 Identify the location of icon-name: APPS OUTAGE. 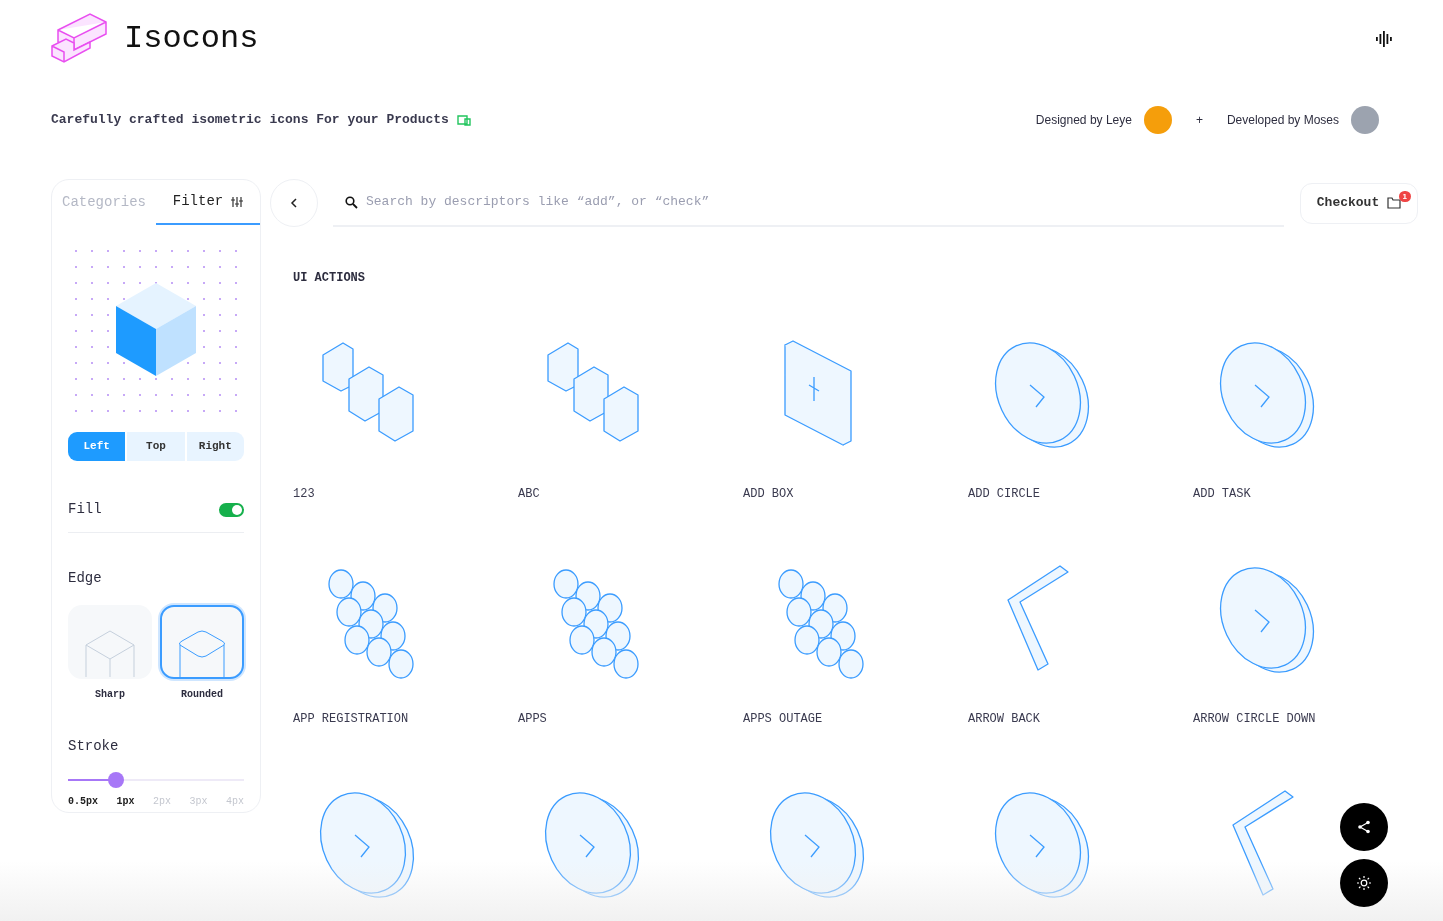
(855, 719).